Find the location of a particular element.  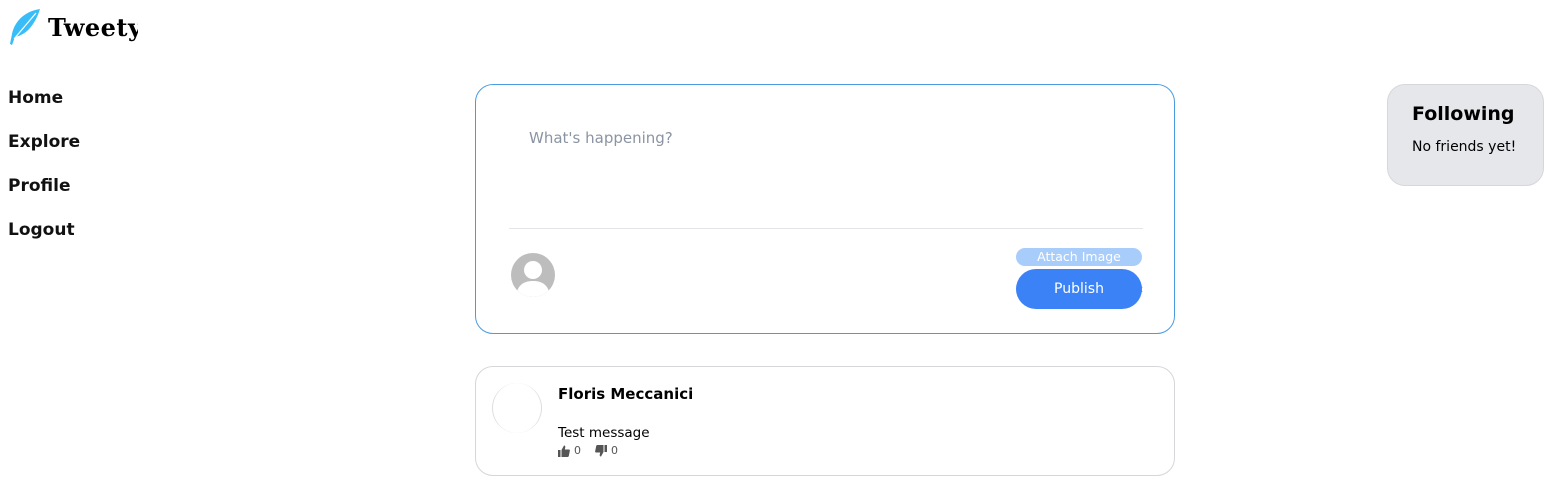

following-panel: Following No friends yet! is located at coordinates (1465, 135).